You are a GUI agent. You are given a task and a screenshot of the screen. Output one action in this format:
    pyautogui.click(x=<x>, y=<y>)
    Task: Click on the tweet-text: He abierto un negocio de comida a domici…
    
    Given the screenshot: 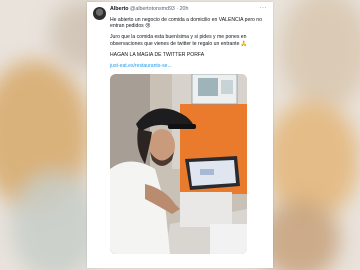 What is the action you would take?
    pyautogui.click(x=189, y=43)
    